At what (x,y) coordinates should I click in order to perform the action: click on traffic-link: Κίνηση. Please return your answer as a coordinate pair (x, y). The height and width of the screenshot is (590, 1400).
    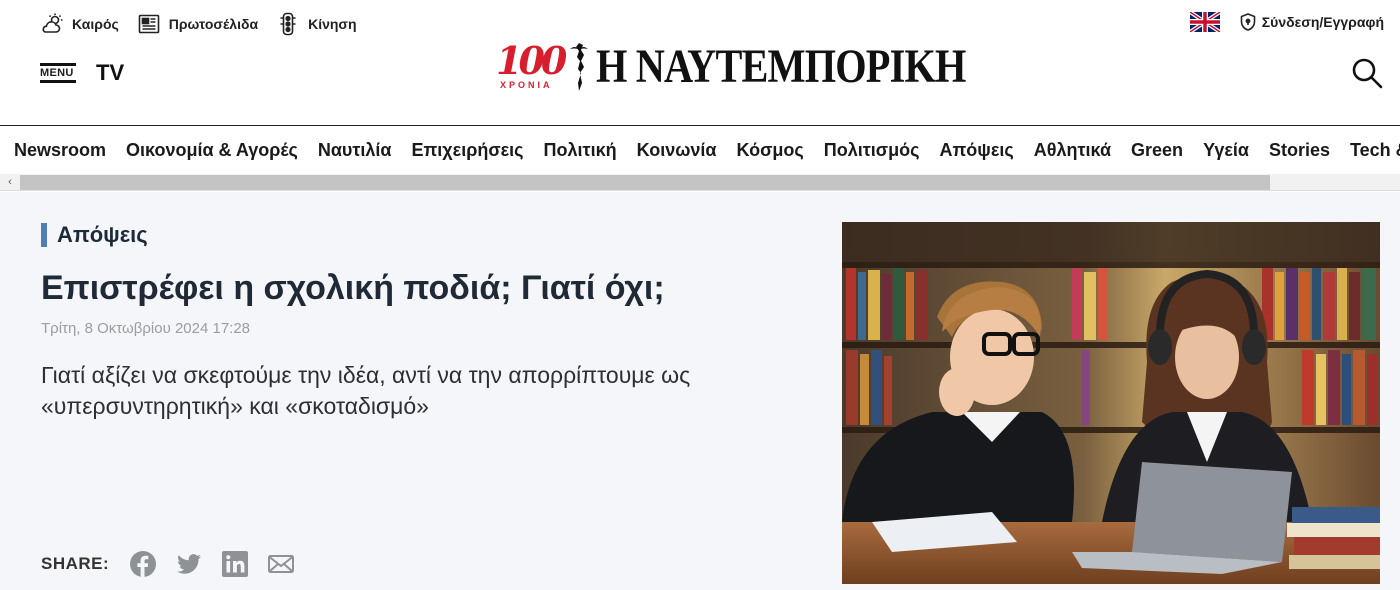
    Looking at the image, I should click on (316, 24).